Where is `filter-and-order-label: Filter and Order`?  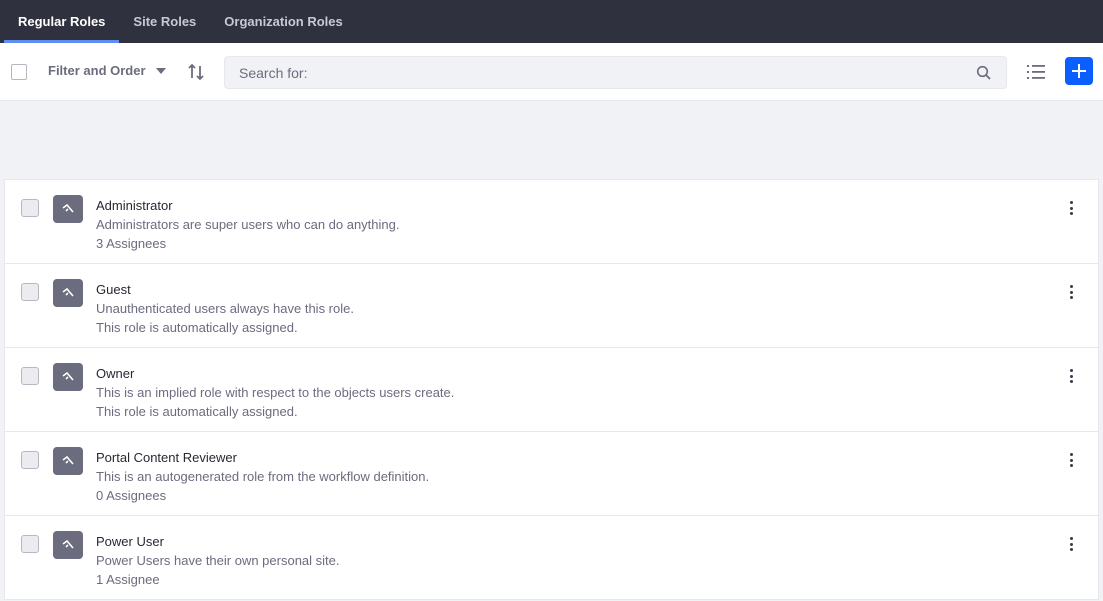
filter-and-order-label: Filter and Order is located at coordinates (97, 70).